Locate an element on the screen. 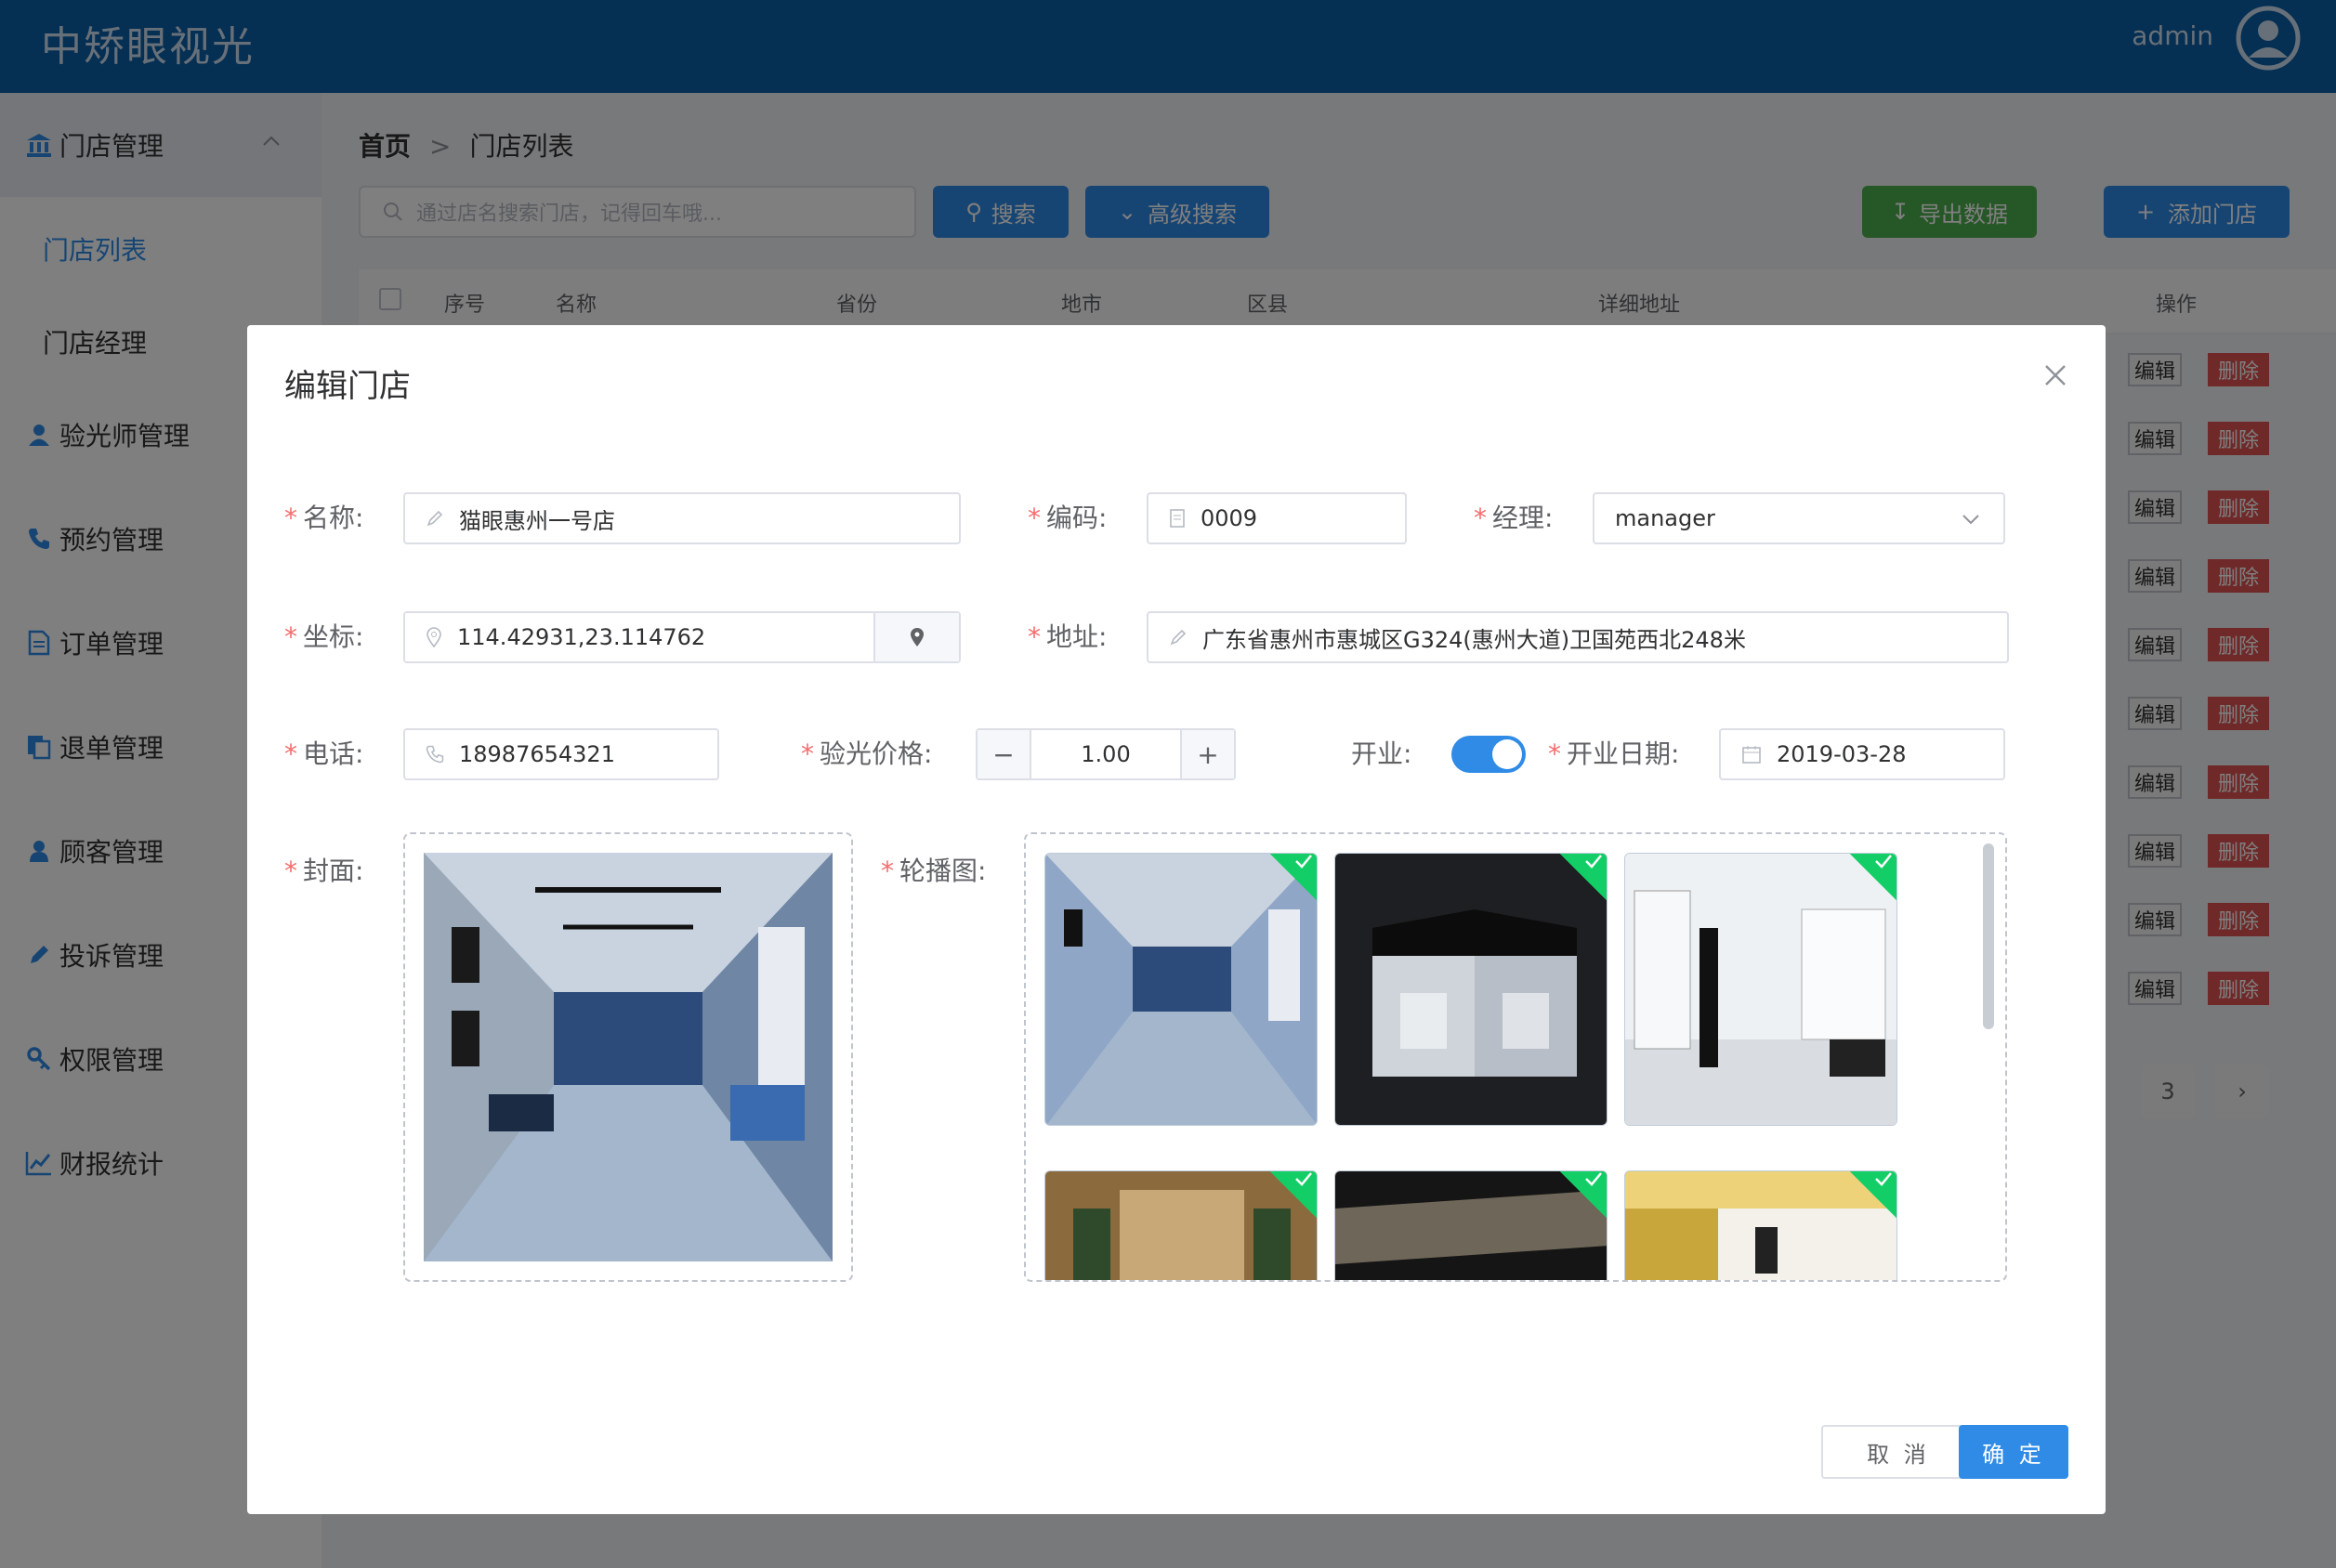 The width and height of the screenshot is (2336, 1568). manager-value: manager is located at coordinates (1665, 518).